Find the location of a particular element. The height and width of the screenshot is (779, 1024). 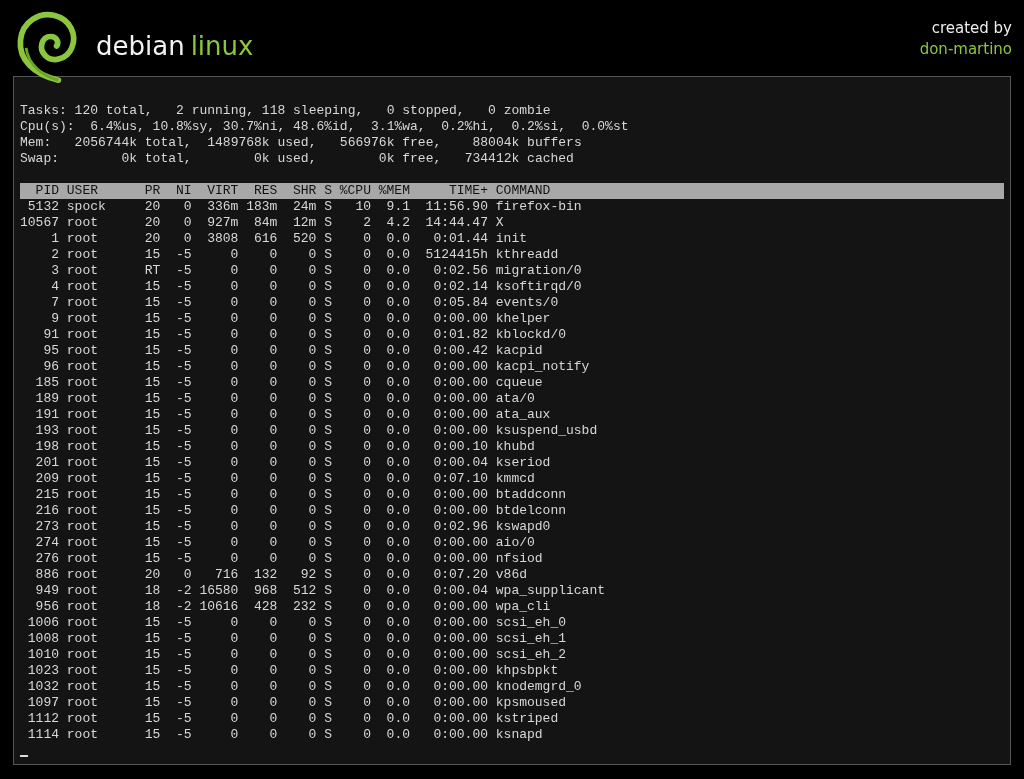

table-cell-text: 14:44.47 is located at coordinates (456, 223).